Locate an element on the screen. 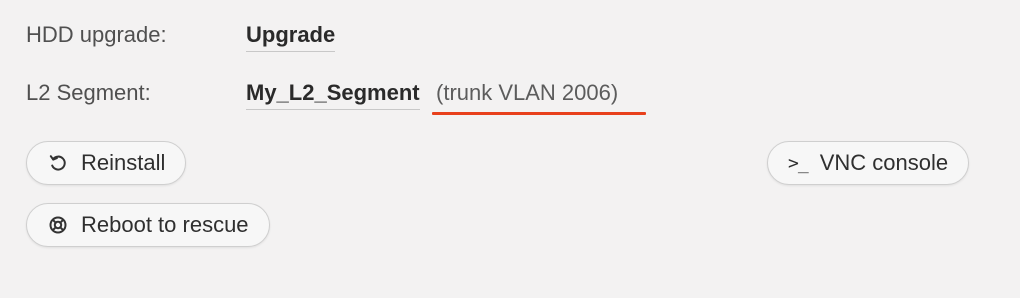  reboot-to-rescue-button: Reboot to rescue is located at coordinates (148, 225).